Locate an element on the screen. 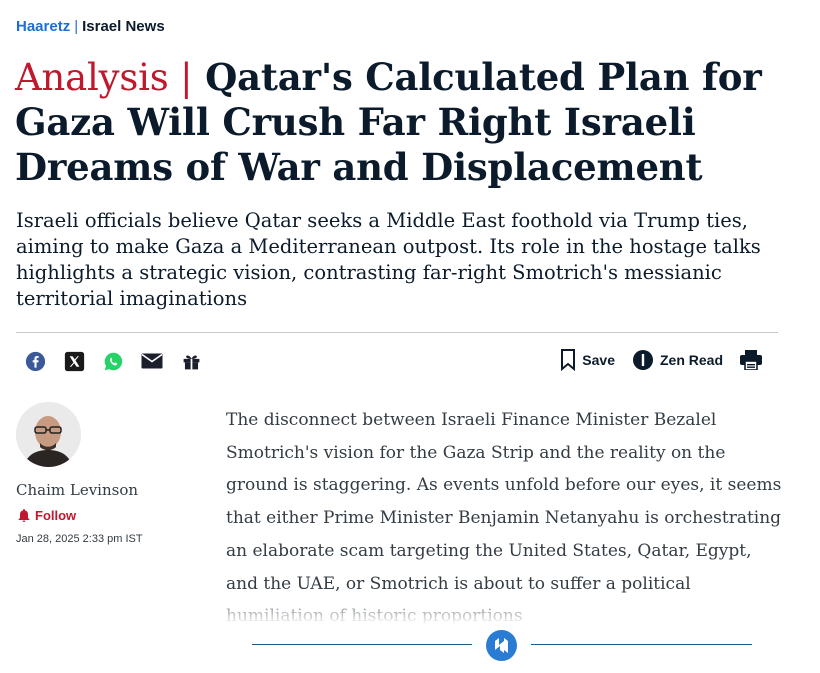  follow-label: Follow is located at coordinates (56, 515).